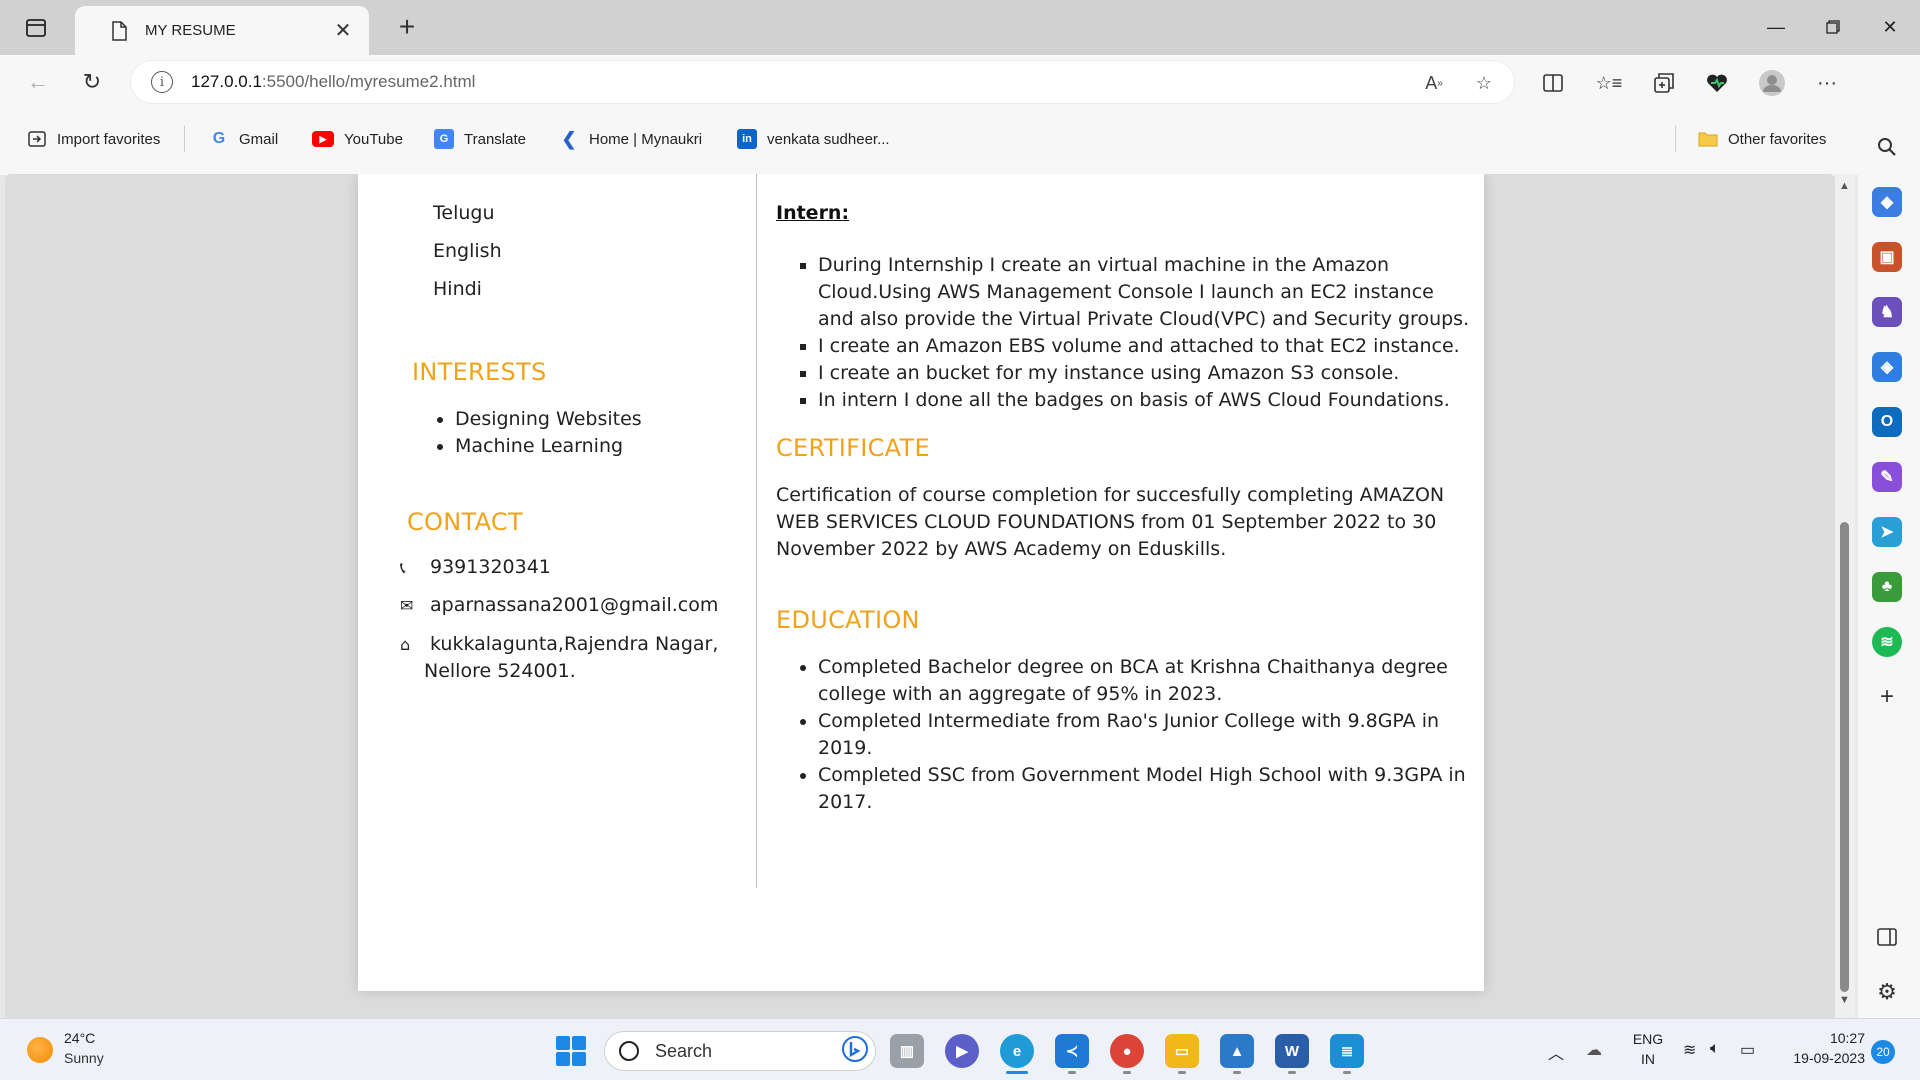  I want to click on spotify-icon: ≋, so click(1887, 642).